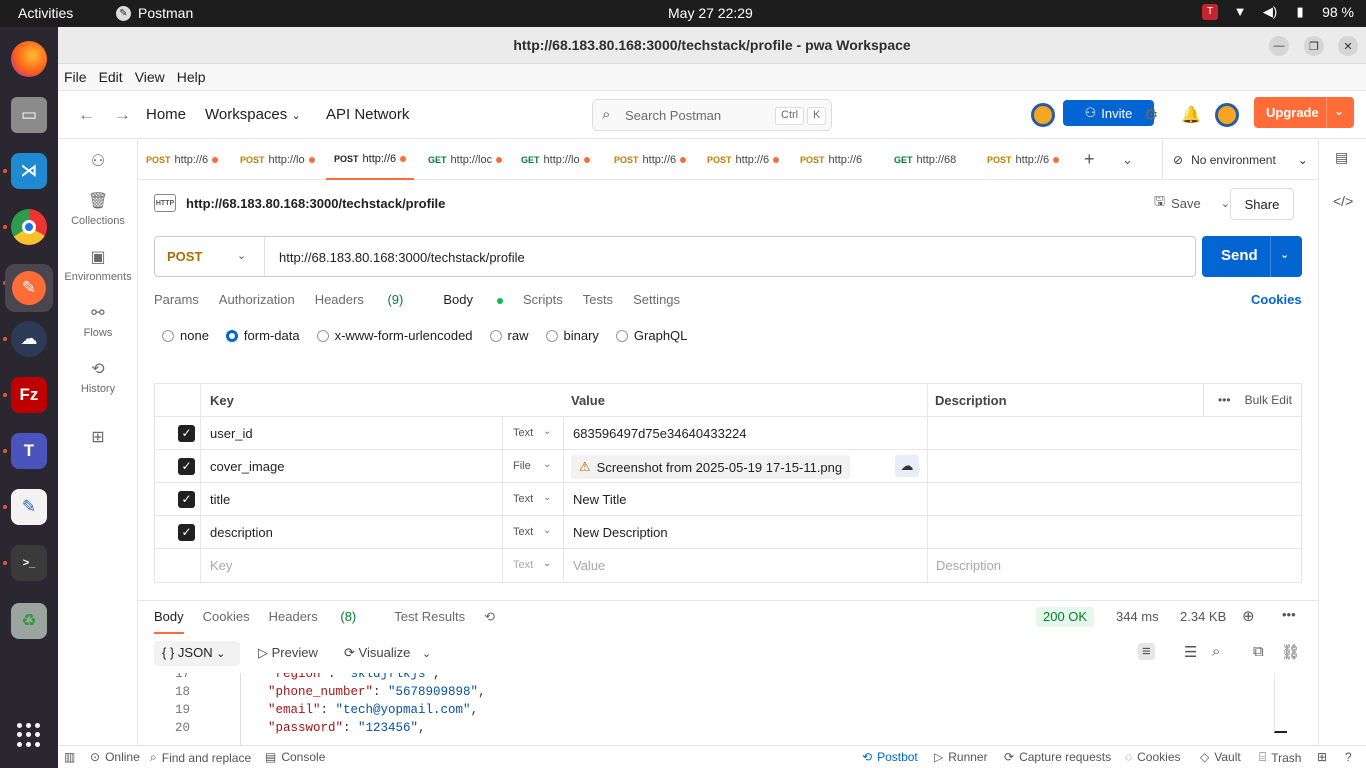  I want to click on console-button: ▤ Console, so click(295, 757).